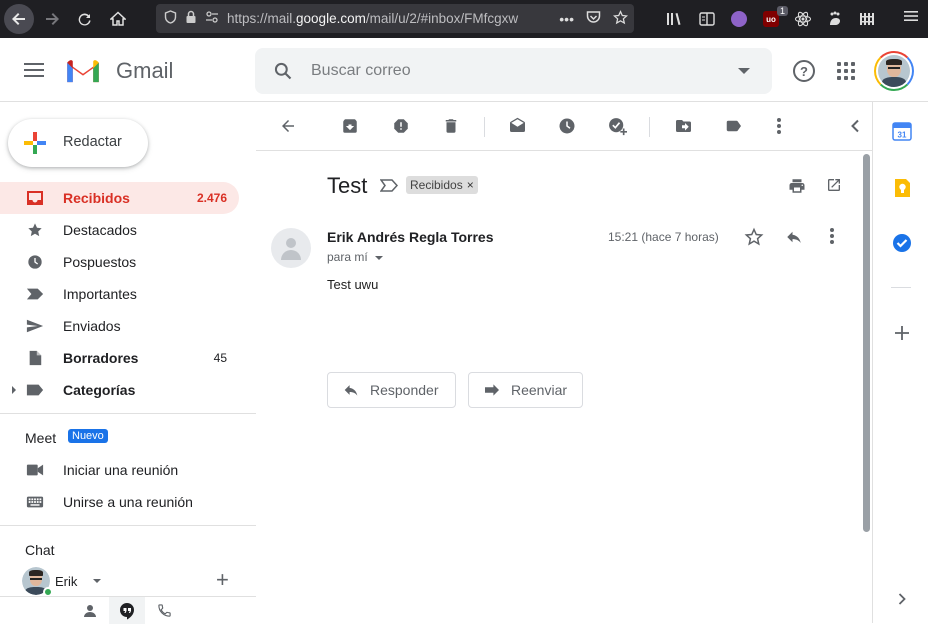 Image resolution: width=928 pixels, height=624 pixels. What do you see at coordinates (451, 126) in the screenshot?
I see `delete-icon` at bounding box center [451, 126].